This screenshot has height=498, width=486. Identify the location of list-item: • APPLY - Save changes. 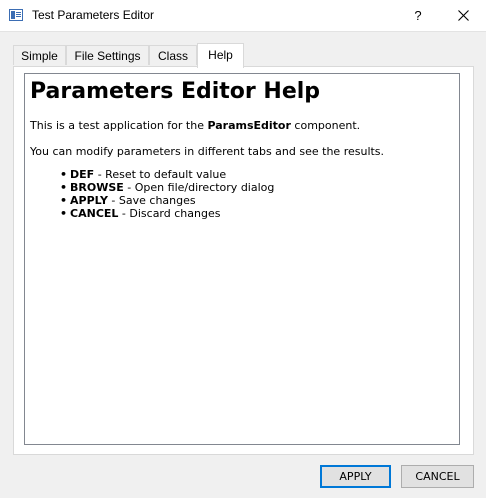
(167, 200).